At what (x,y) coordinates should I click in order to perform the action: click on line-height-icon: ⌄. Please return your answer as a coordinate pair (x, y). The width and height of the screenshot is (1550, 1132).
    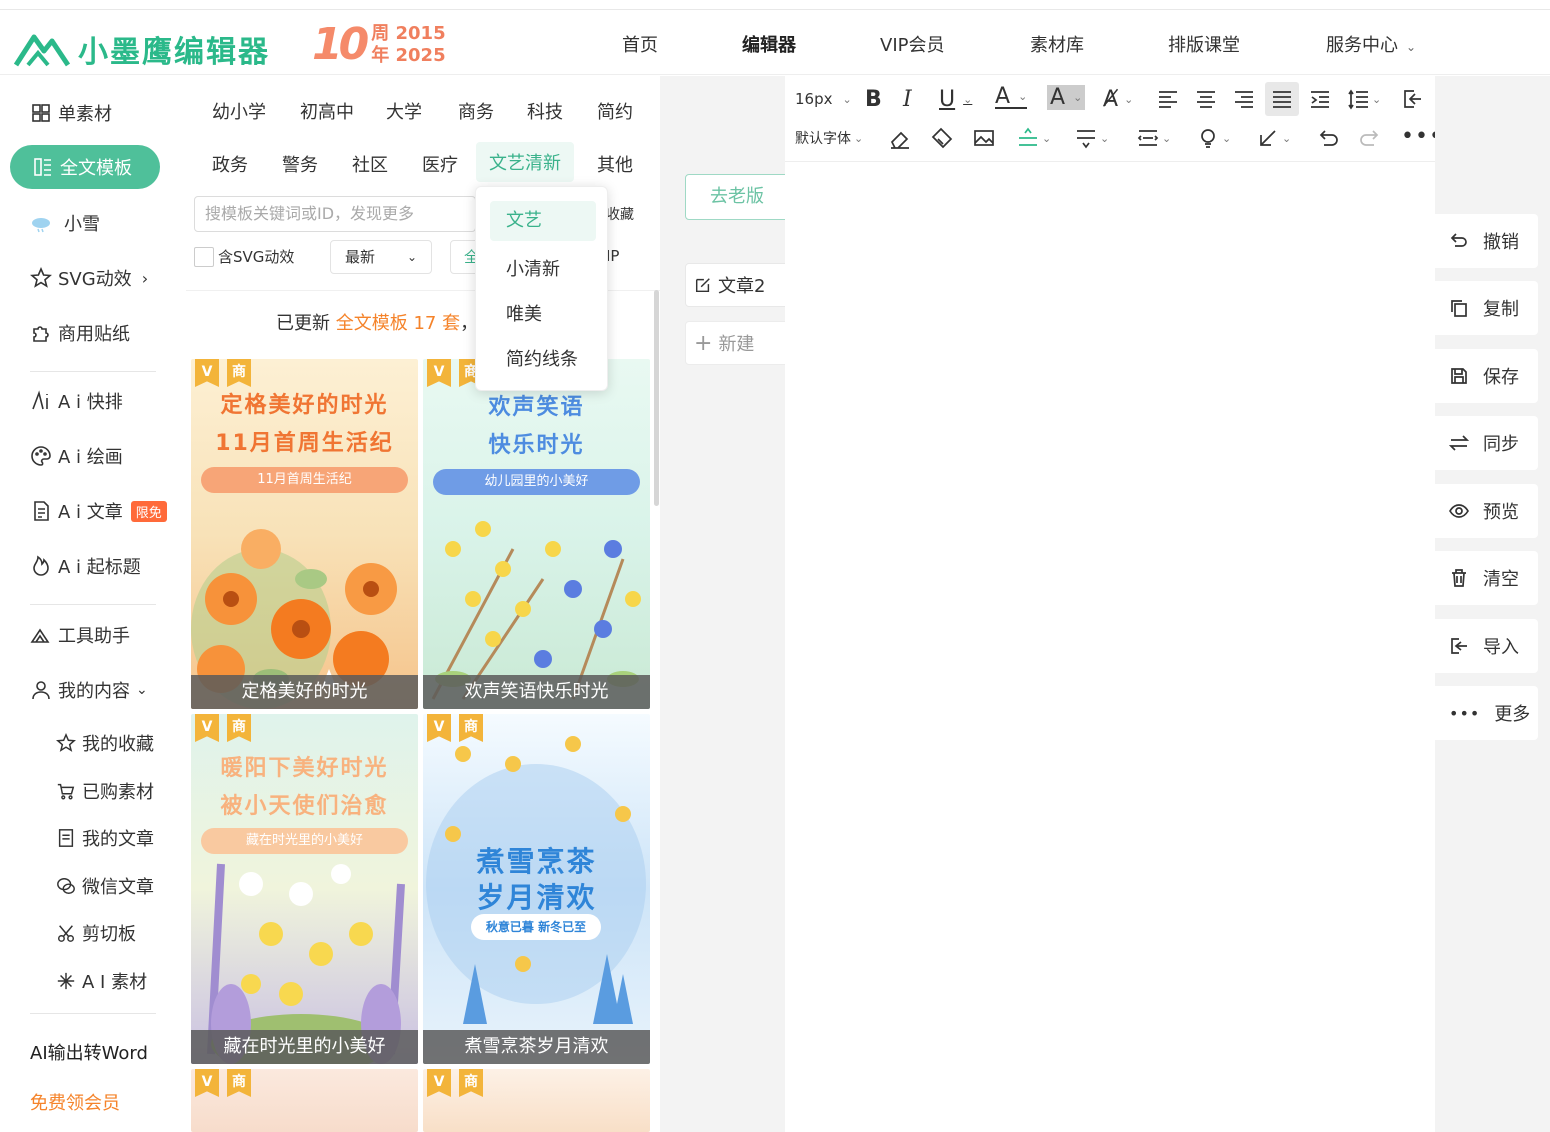
    Looking at the image, I should click on (1364, 99).